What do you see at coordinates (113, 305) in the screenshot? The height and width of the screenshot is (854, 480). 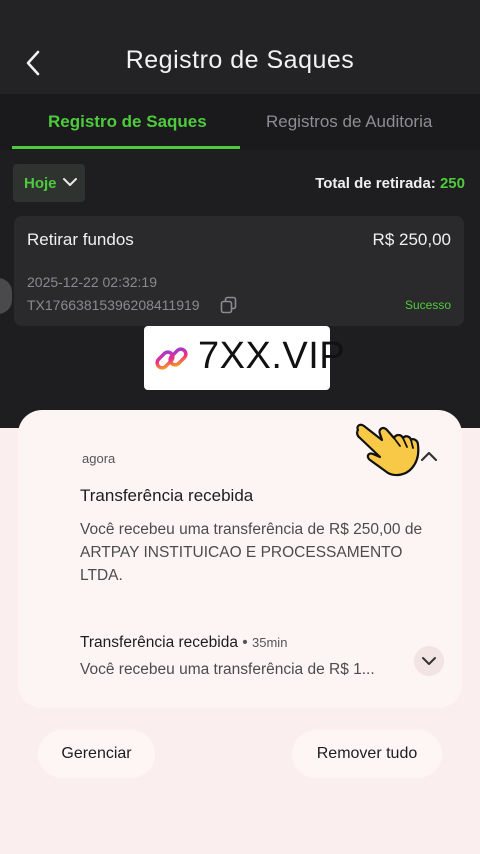 I see `transaction-id: TX17663815396208411919` at bounding box center [113, 305].